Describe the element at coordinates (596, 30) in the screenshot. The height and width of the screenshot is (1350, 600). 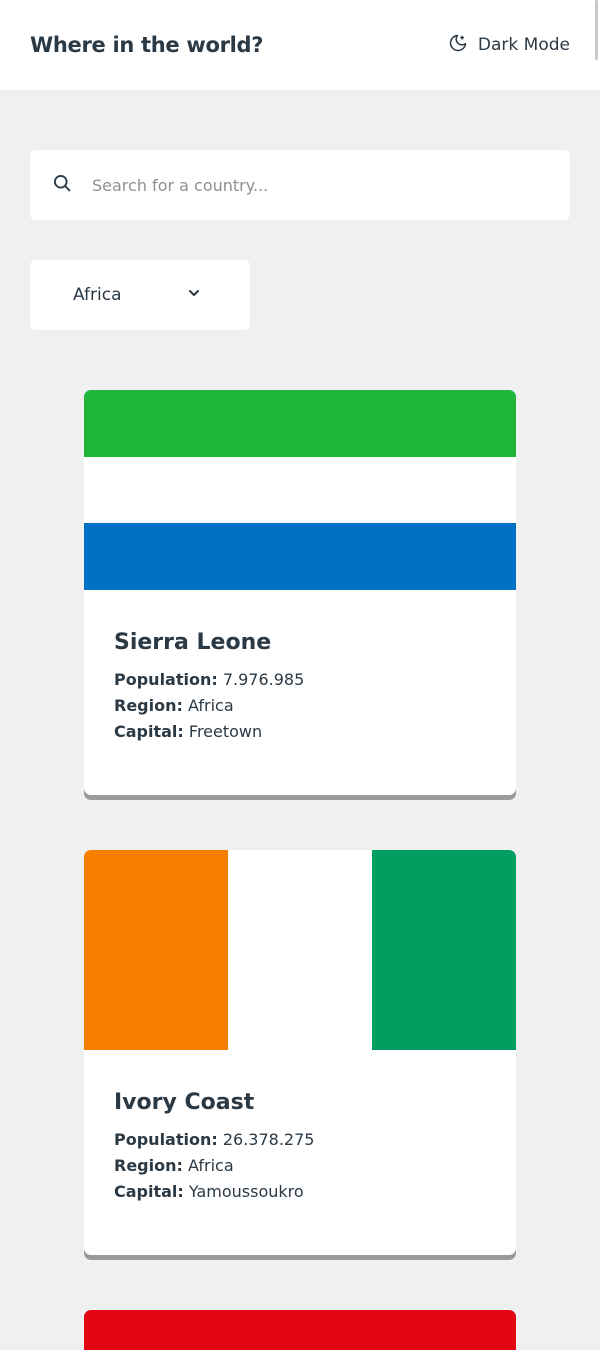
I see `scrollbar` at that location.